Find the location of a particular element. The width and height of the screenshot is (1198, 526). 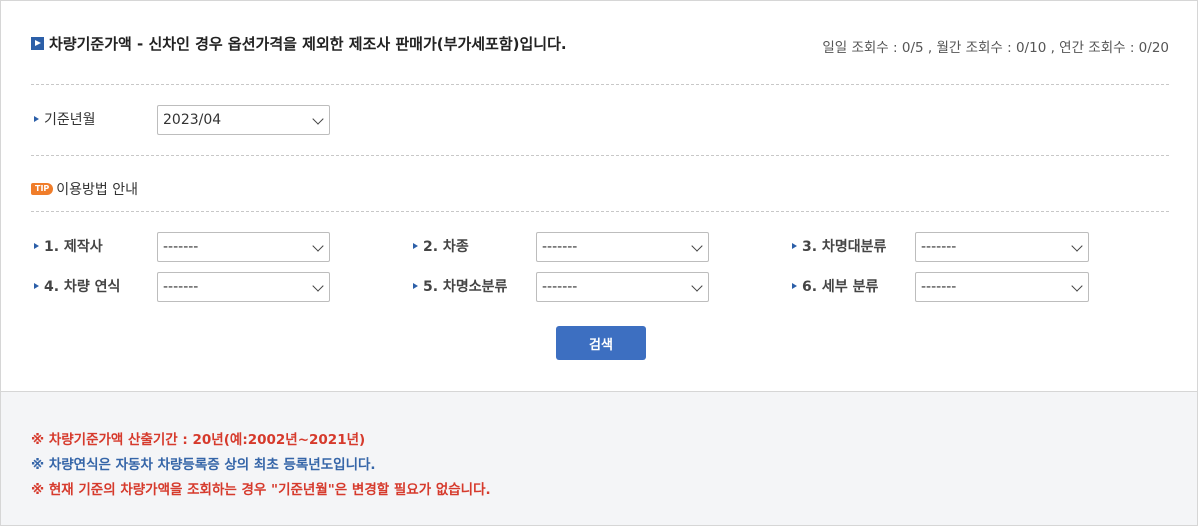

model-year-label: 4. 차량 연식 is located at coordinates (77, 286).